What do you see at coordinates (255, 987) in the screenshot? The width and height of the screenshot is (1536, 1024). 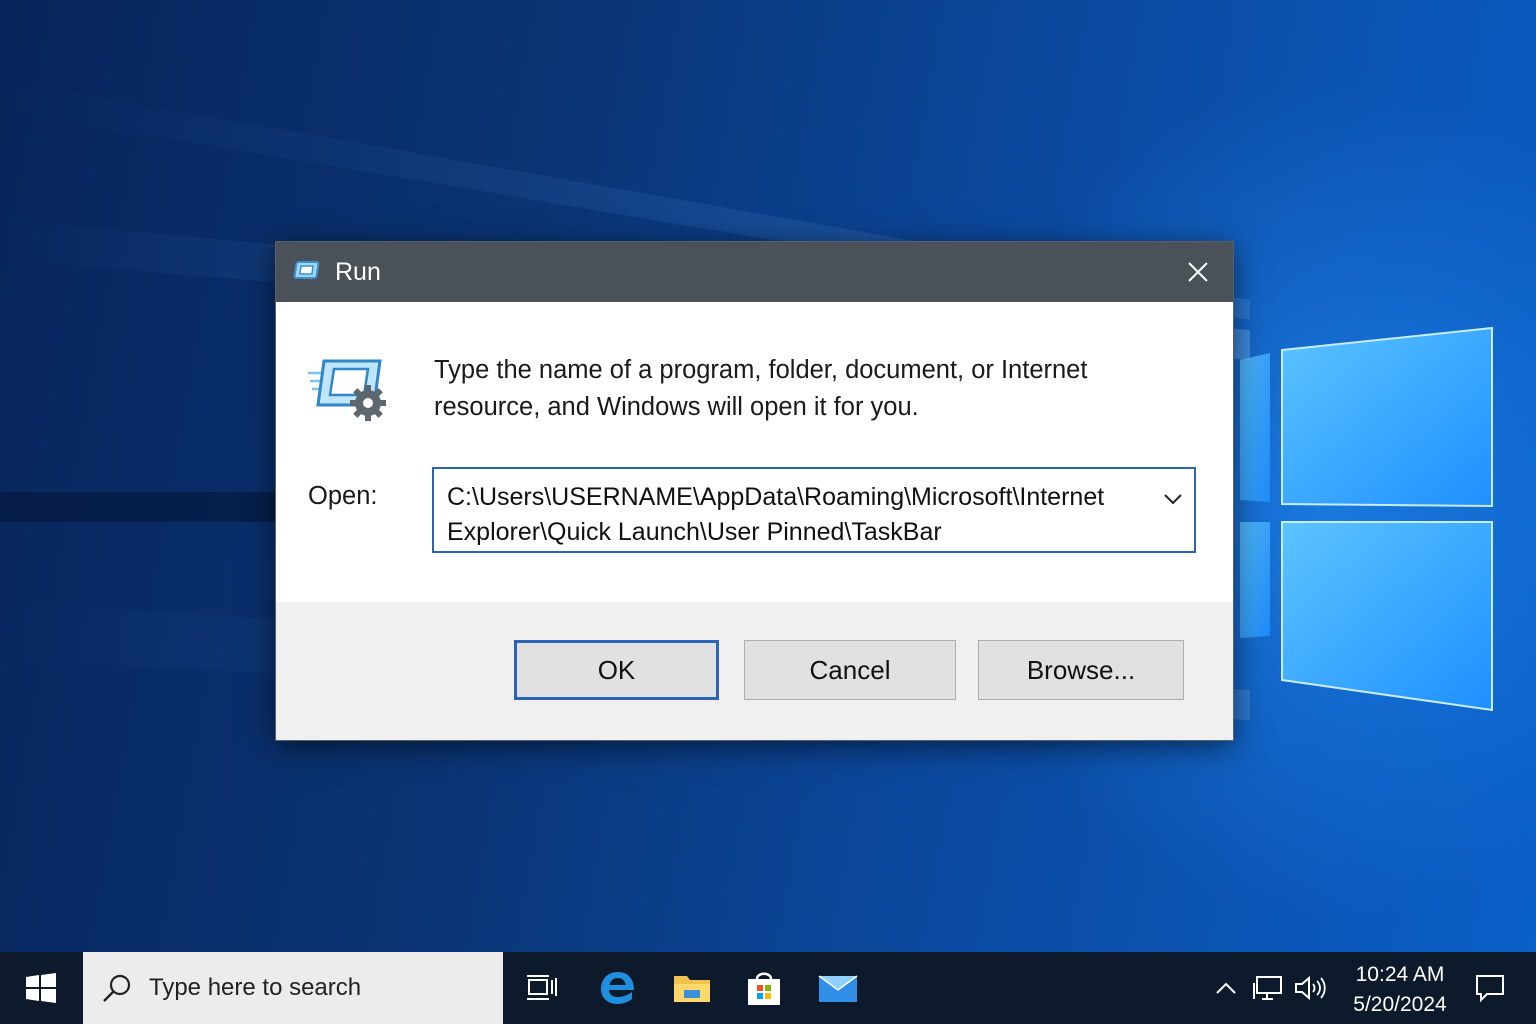 I see `search-placeholder: Type here to search` at bounding box center [255, 987].